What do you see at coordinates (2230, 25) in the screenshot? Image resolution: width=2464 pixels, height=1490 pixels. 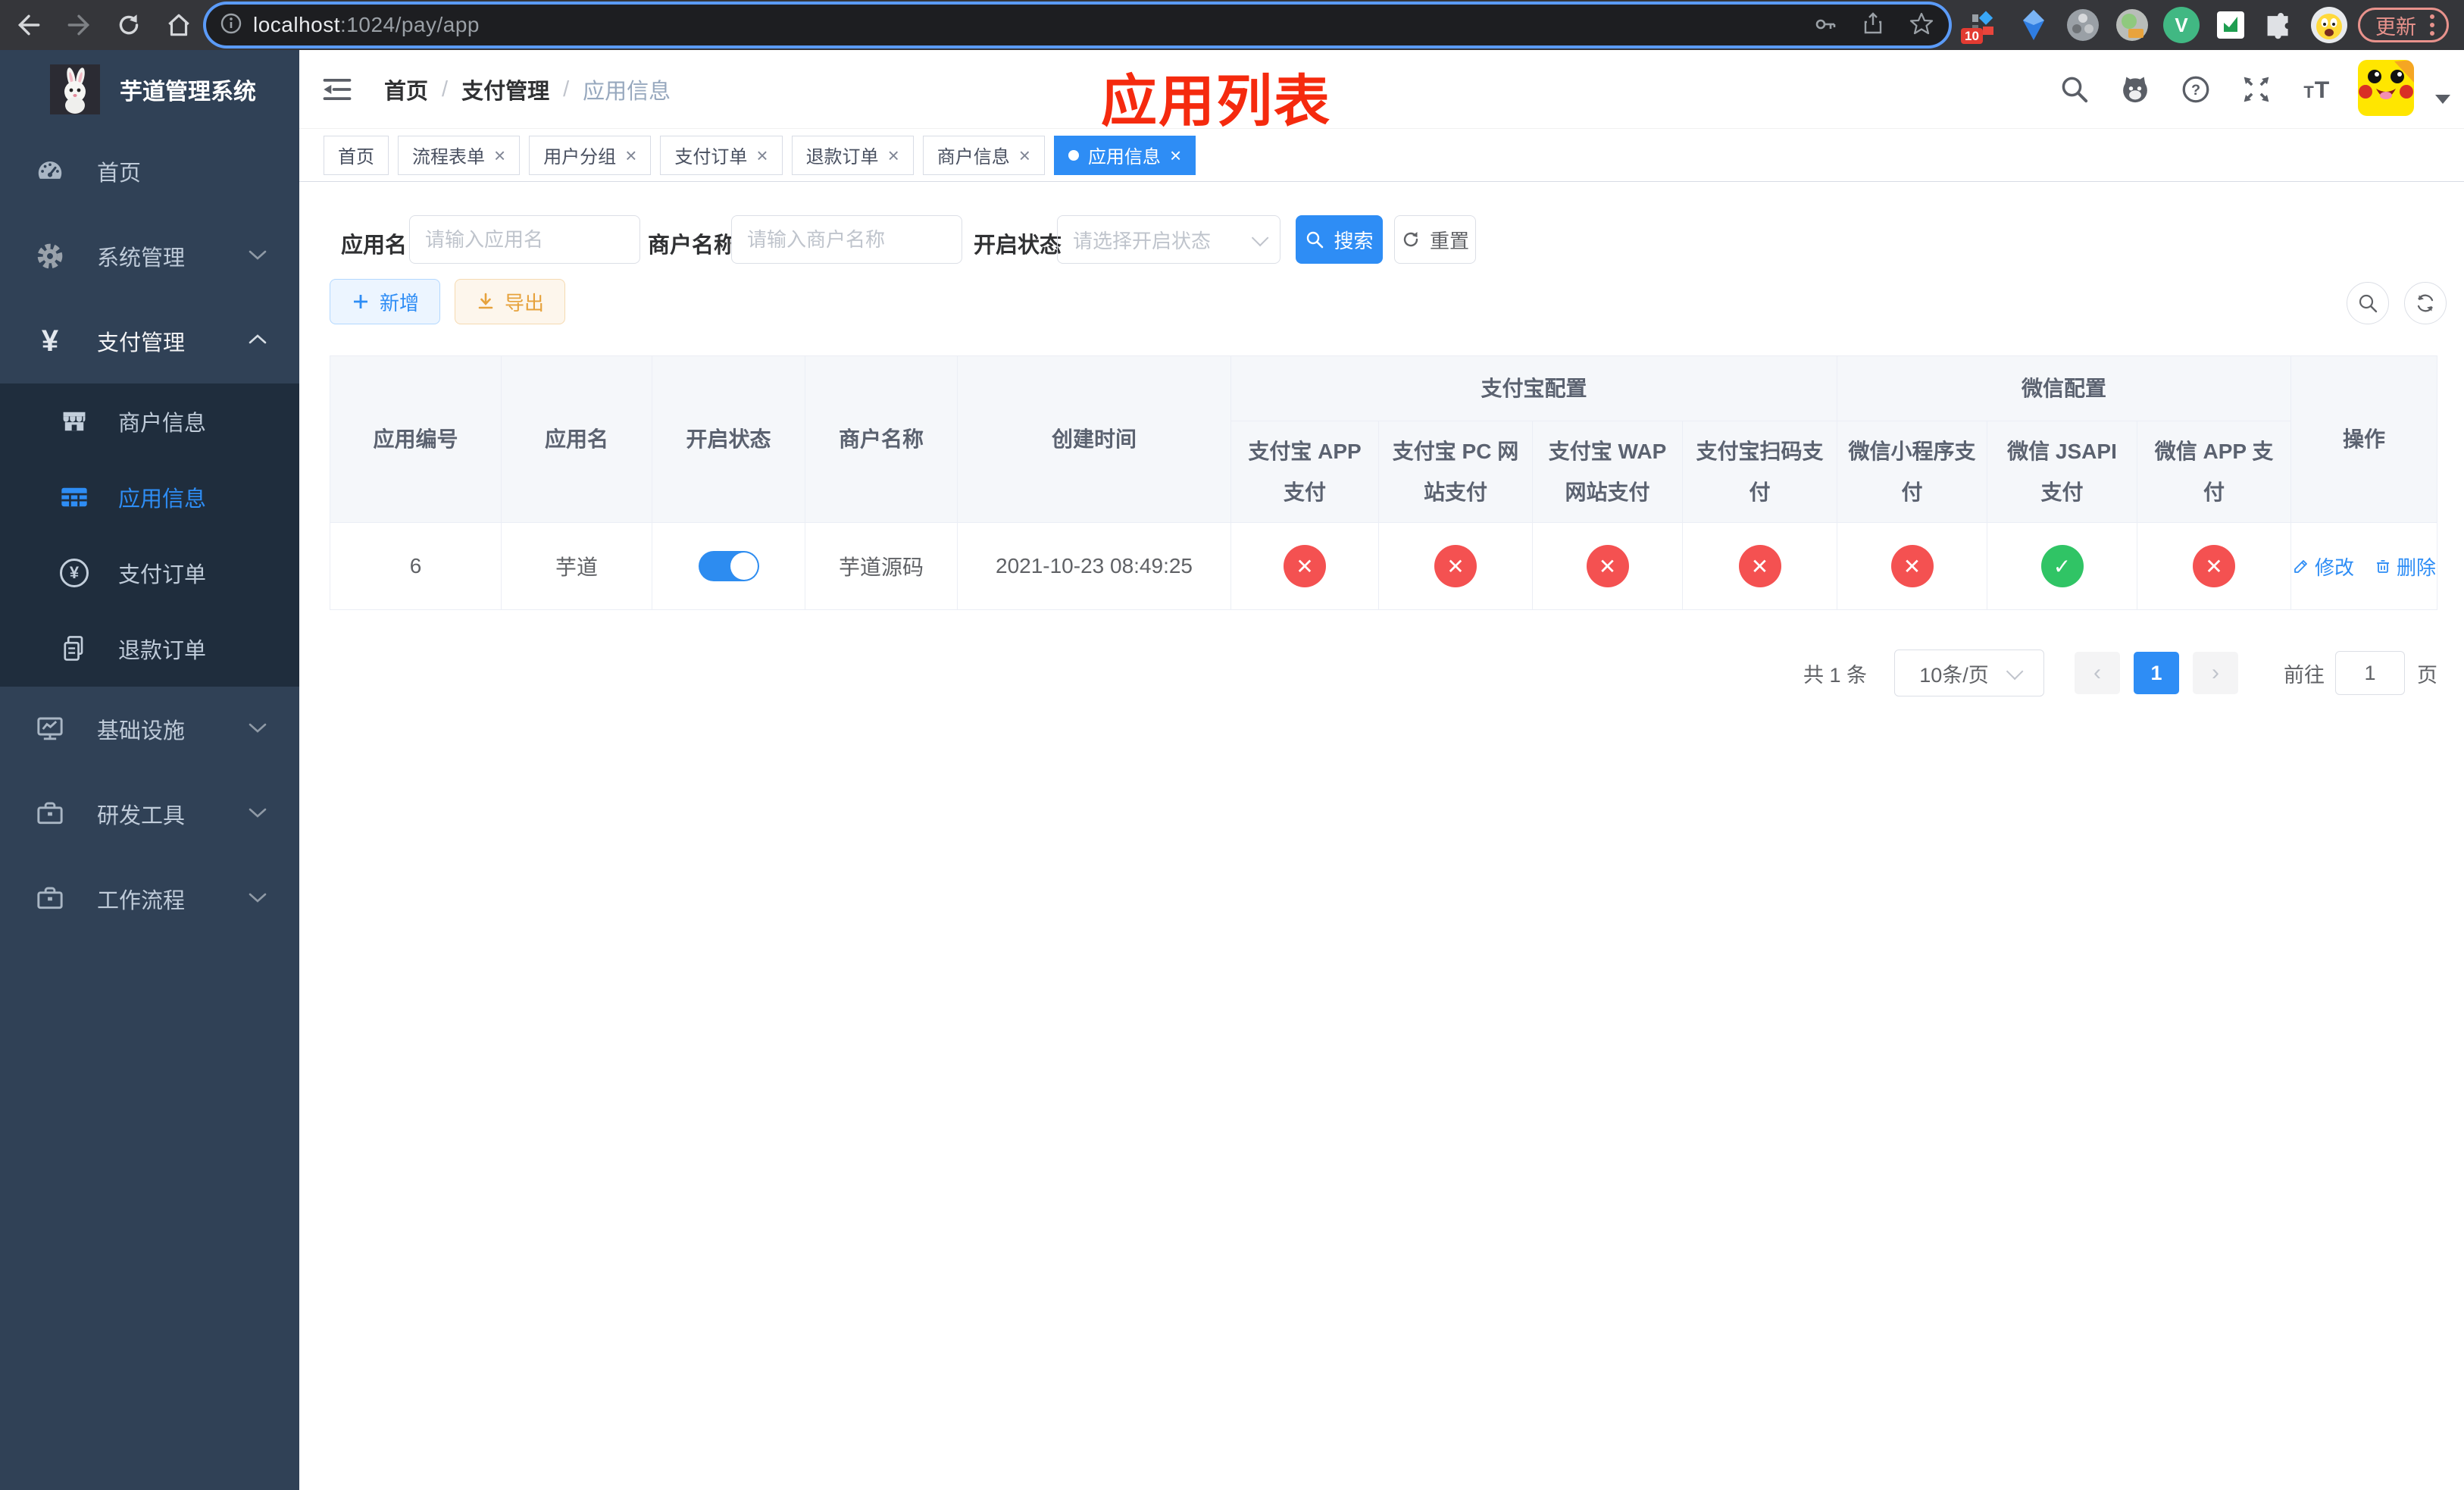 I see `extension-icon-green-doc` at bounding box center [2230, 25].